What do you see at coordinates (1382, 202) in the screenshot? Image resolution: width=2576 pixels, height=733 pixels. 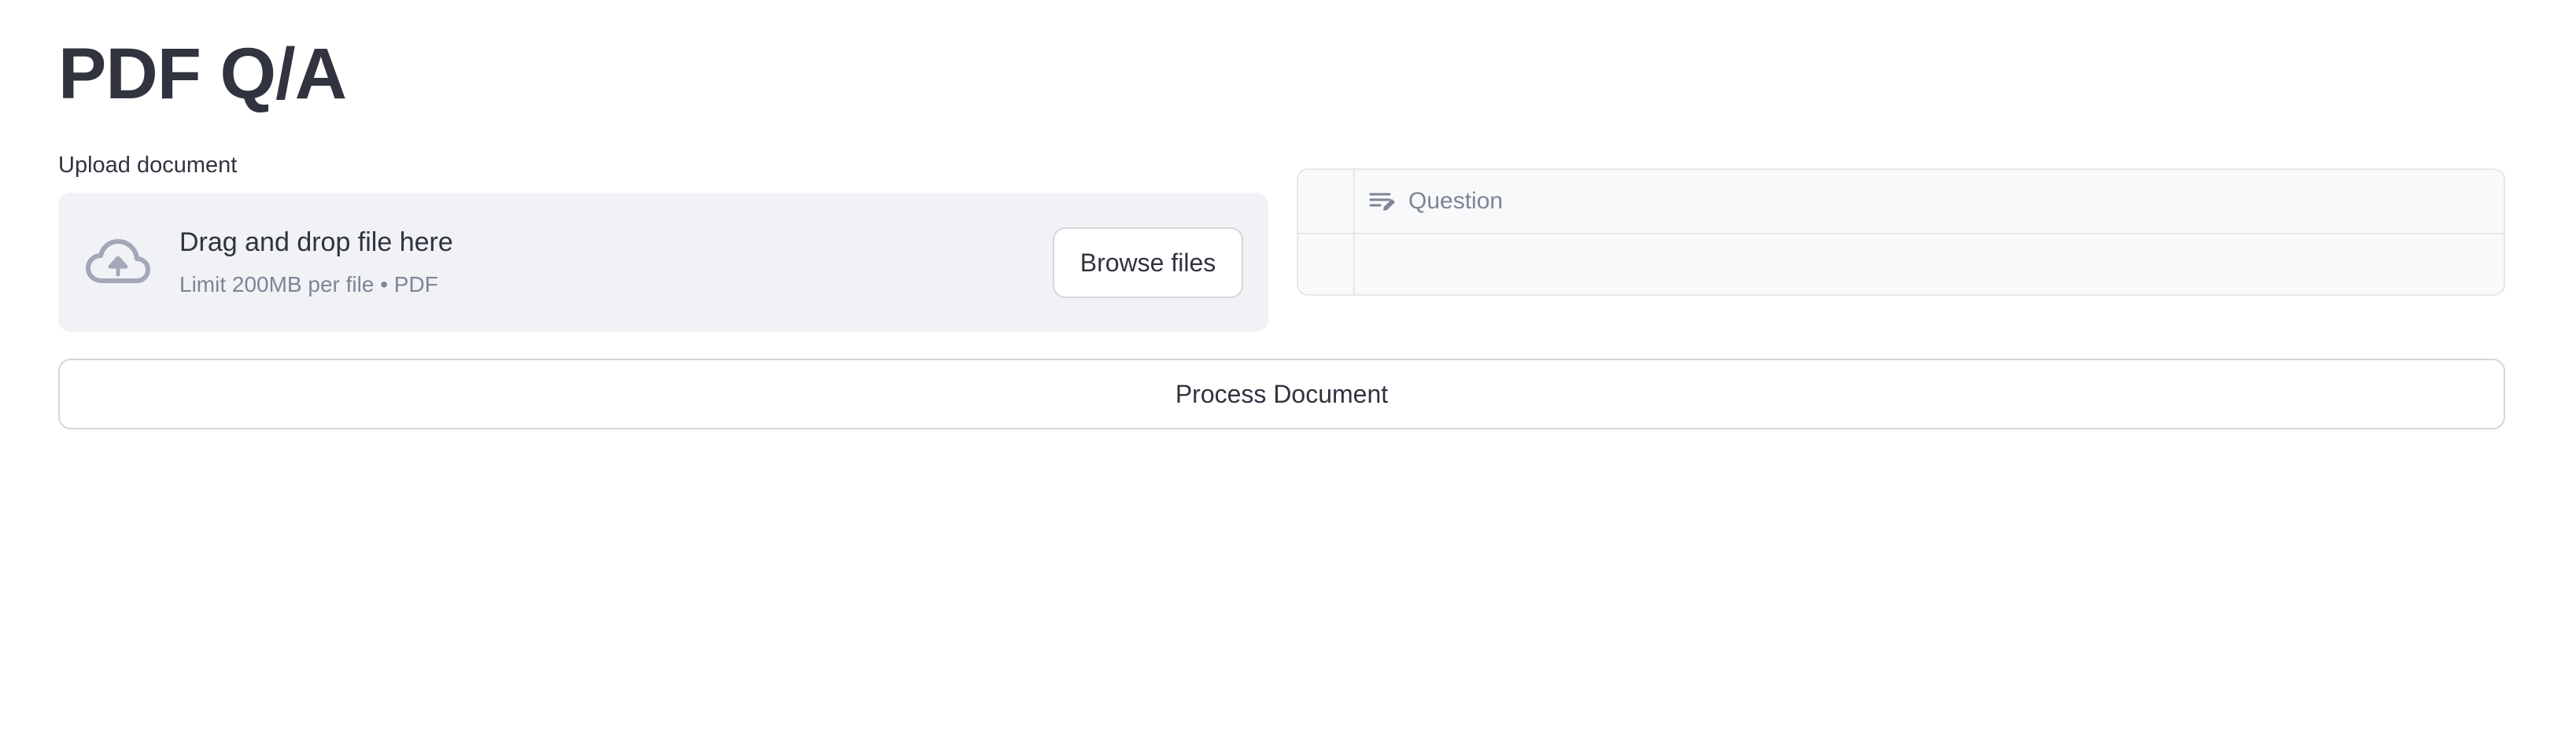 I see `text-edit-icon` at bounding box center [1382, 202].